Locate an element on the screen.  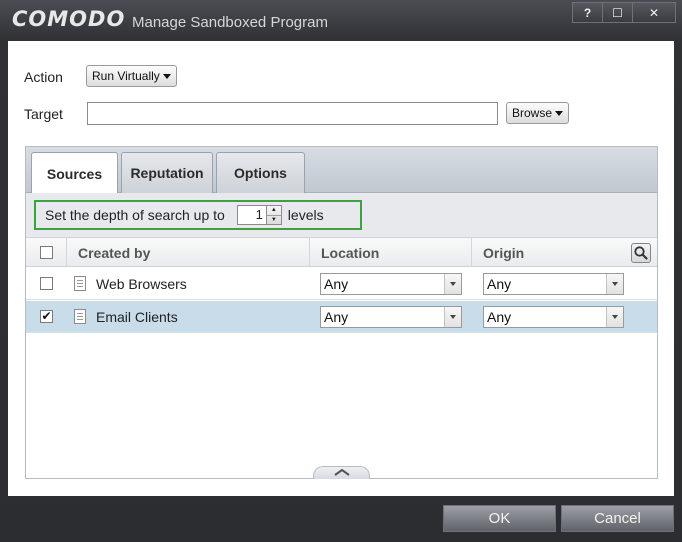
window-controls: ? ☐ ✕ is located at coordinates (624, 12).